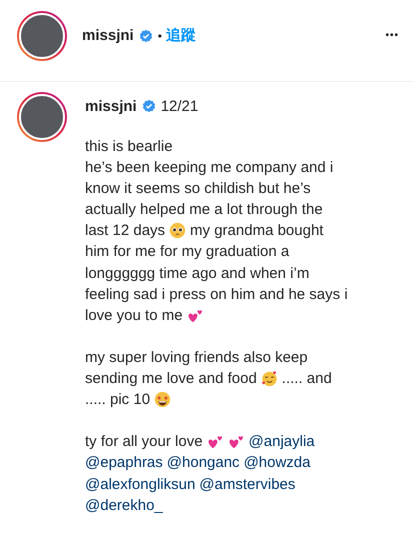  Describe the element at coordinates (171, 379) in the screenshot. I see `caption-text: sending me love and food` at that location.